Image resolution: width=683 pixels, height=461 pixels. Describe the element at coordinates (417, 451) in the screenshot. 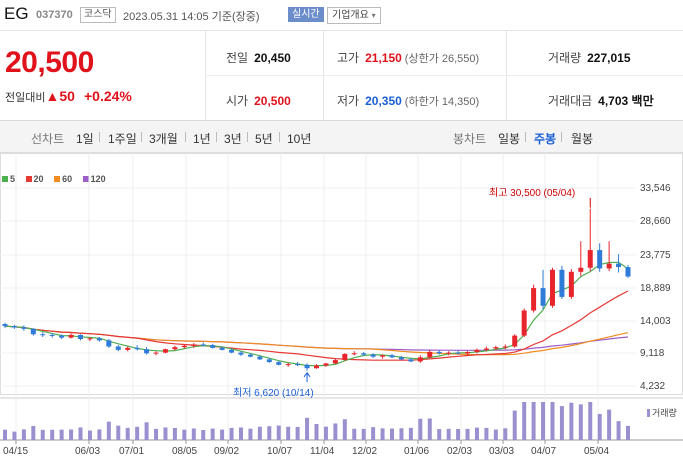

I see `x-tick: 01/06` at that location.